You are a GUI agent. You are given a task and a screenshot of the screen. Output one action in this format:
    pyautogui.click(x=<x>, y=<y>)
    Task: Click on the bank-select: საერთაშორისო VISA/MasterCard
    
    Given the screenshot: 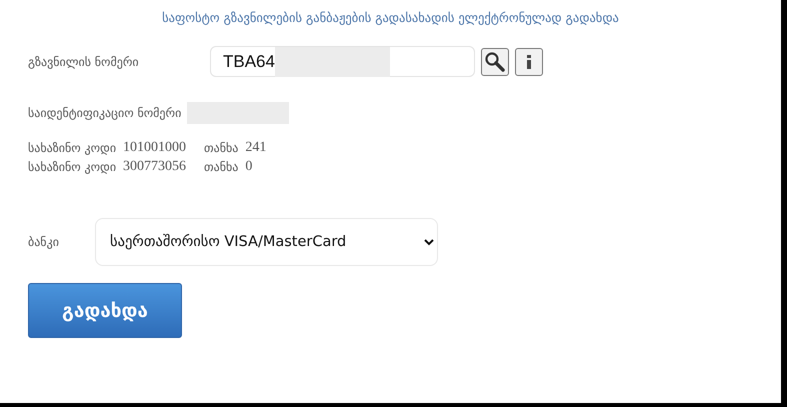 What is the action you would take?
    pyautogui.click(x=266, y=242)
    